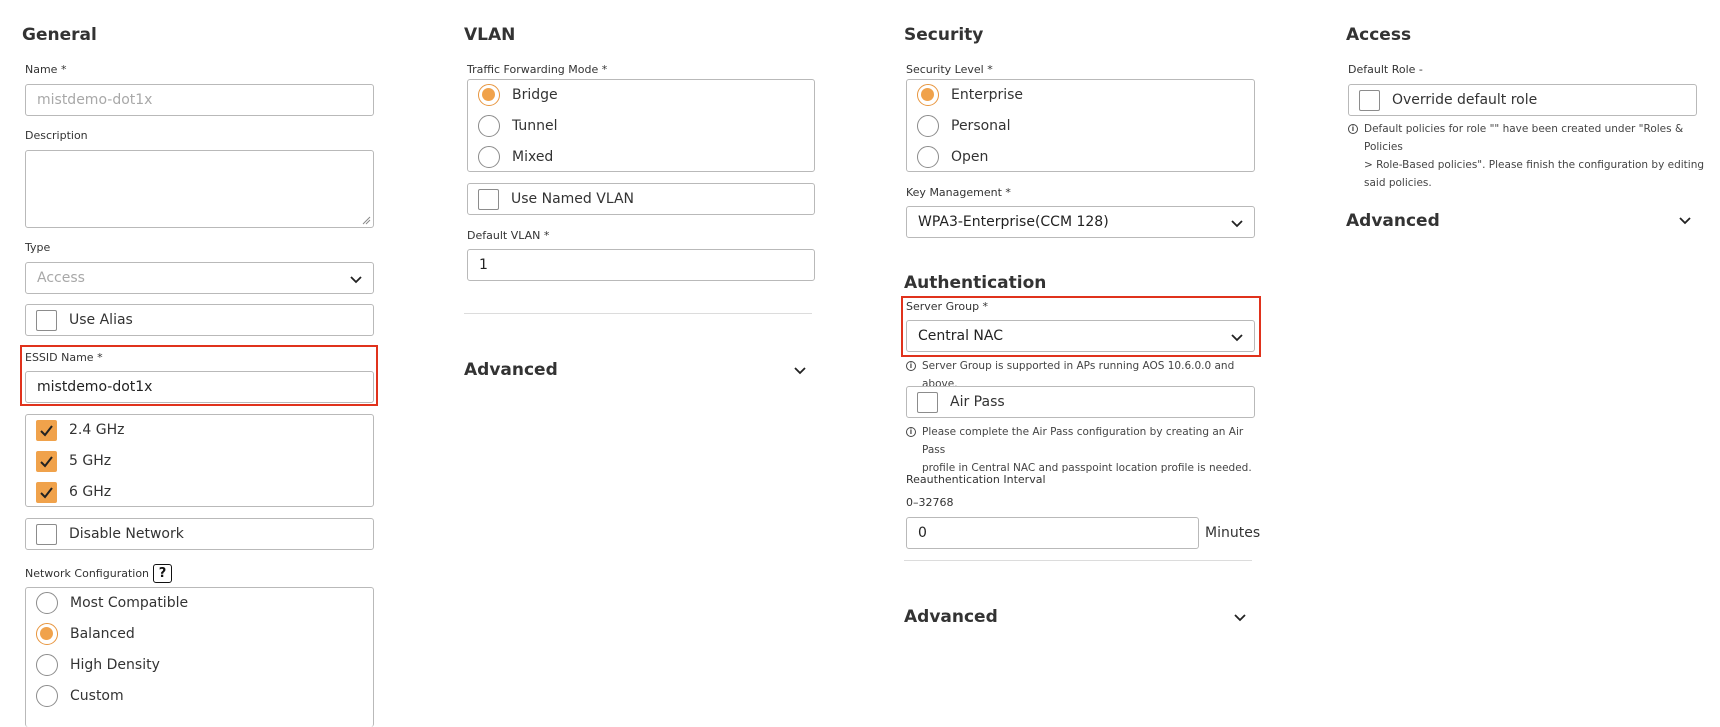 The image size is (1720, 727). Describe the element at coordinates (199, 278) in the screenshot. I see `type-select: Access` at that location.